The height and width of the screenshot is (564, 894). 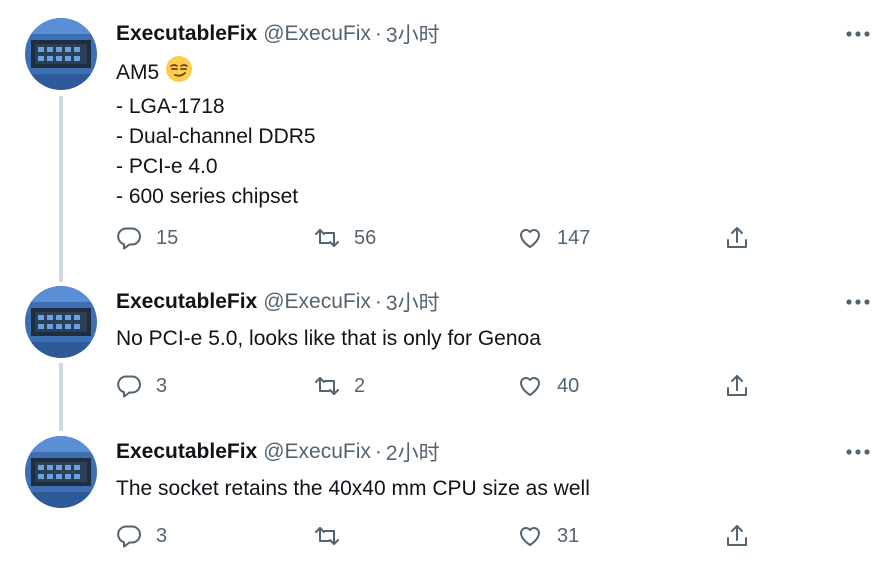 What do you see at coordinates (365, 237) in the screenshot?
I see `retweet-count: 56` at bounding box center [365, 237].